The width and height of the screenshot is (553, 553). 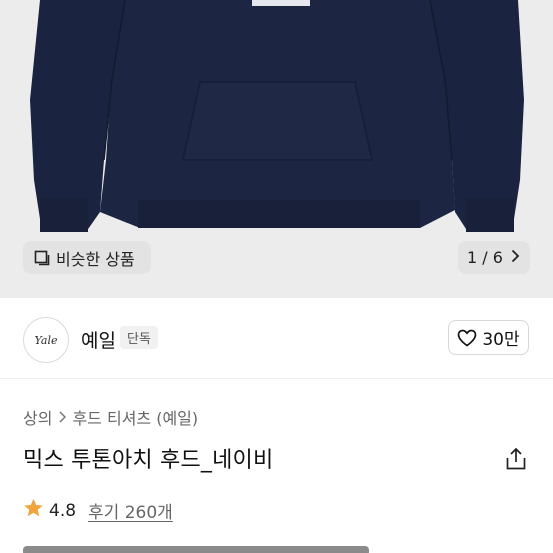 I want to click on exclusive-badge: 단독, so click(x=139, y=337).